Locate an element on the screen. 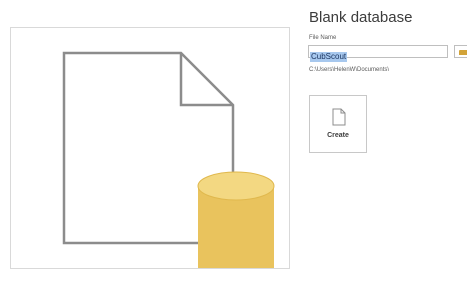 This screenshot has width=467, height=293. file-name-label: File Name is located at coordinates (323, 38).